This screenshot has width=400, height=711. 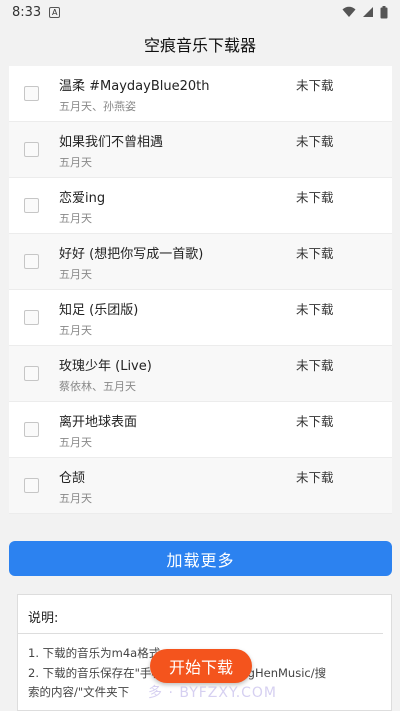 I want to click on watermark: 多 · BYFZXY.COM, so click(x=213, y=693).